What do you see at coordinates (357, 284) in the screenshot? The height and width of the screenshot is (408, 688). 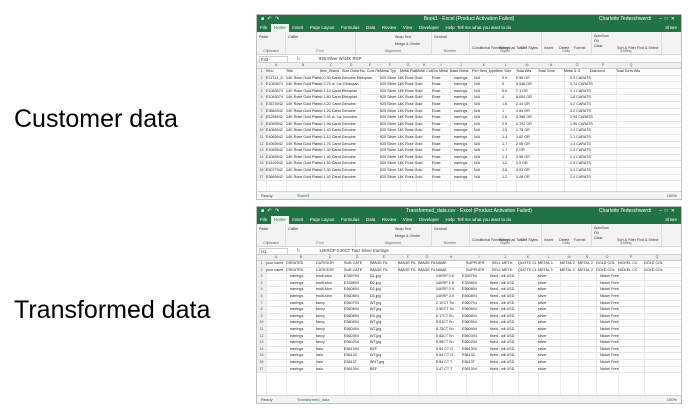 I see `cell: E339894` at bounding box center [357, 284].